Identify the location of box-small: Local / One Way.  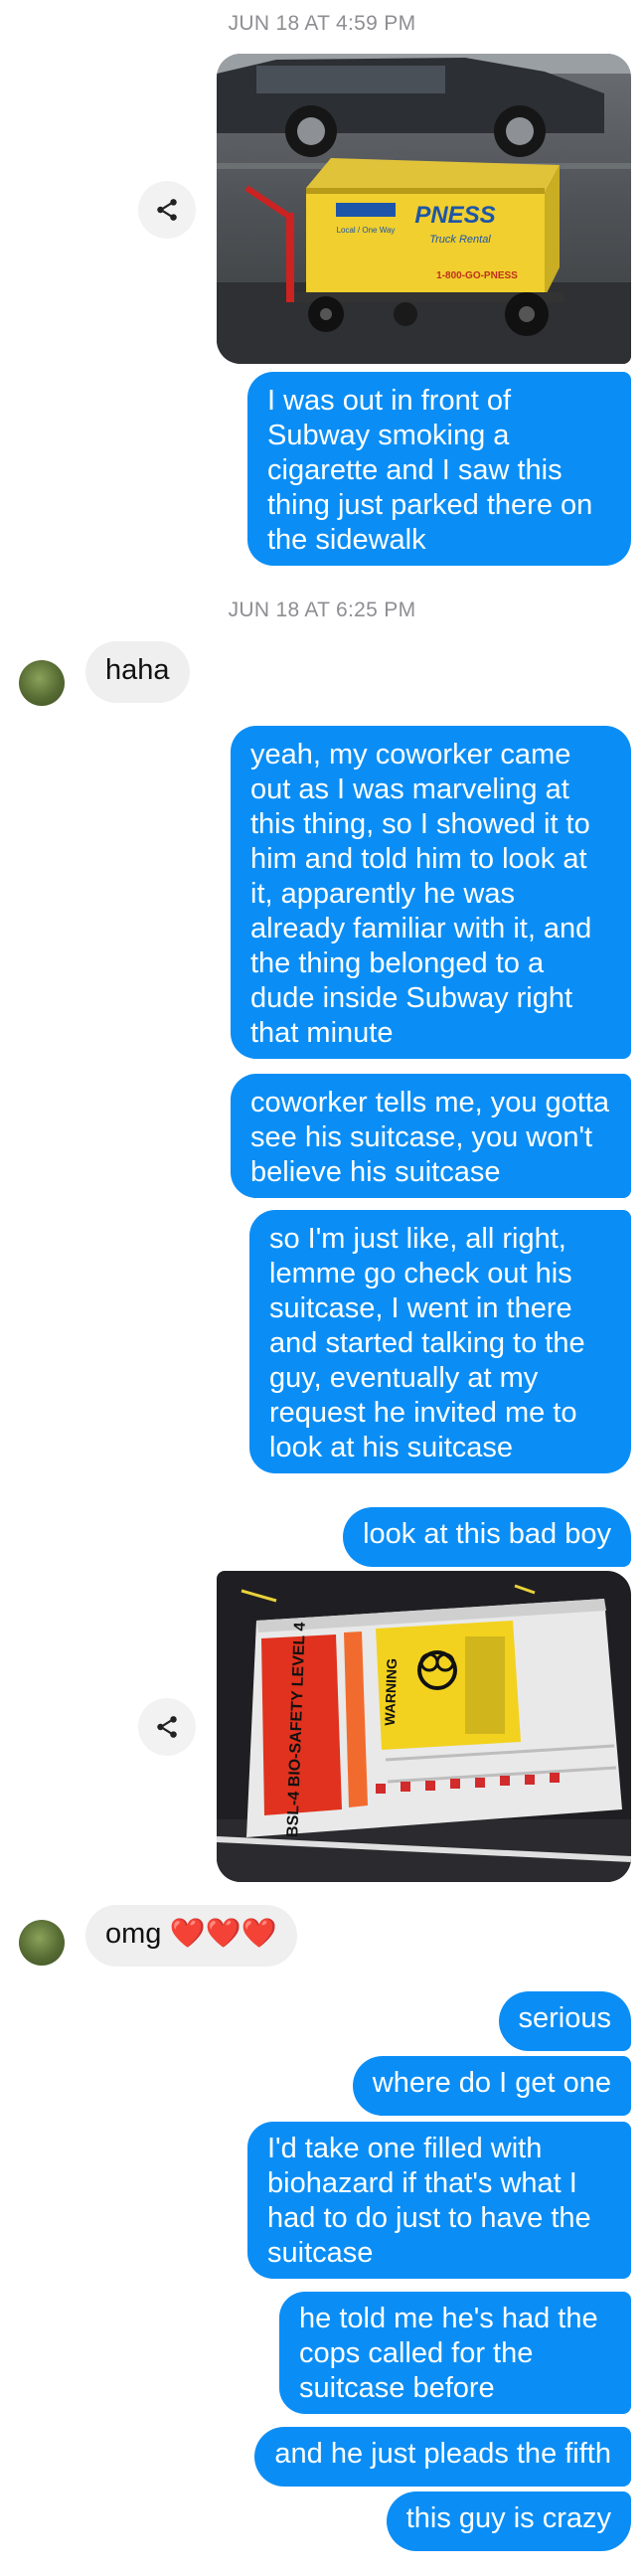
(366, 230).